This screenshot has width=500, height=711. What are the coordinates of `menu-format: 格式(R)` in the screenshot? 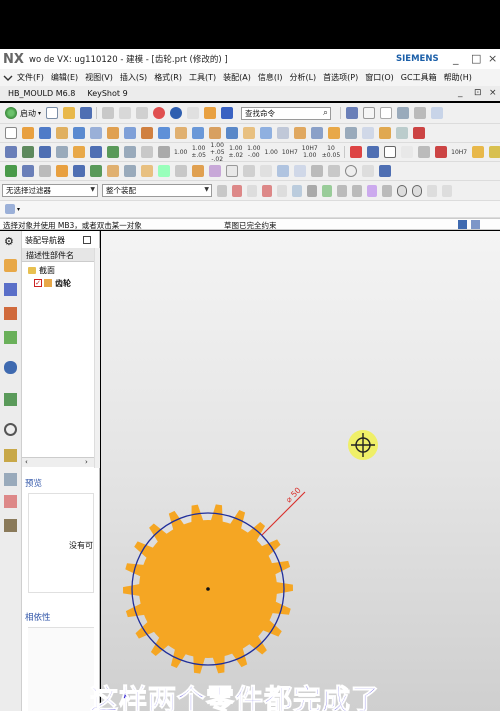 It's located at (168, 77).